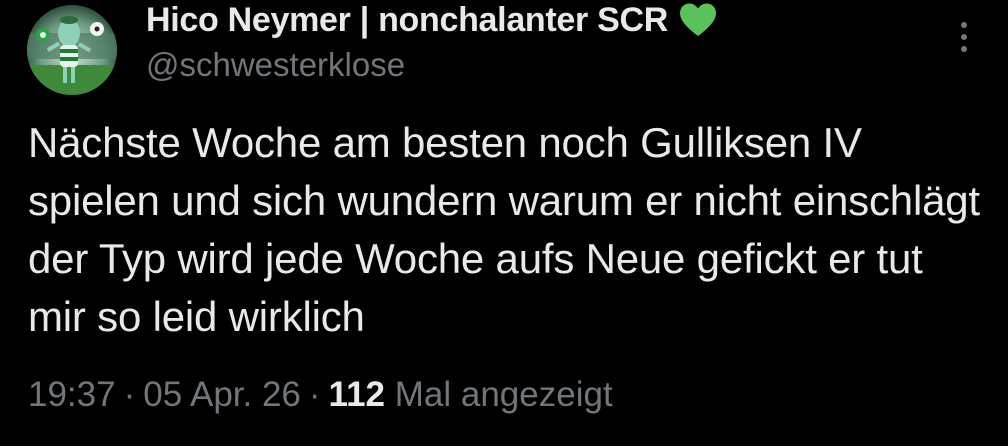  I want to click on more-options-icon, so click(964, 37).